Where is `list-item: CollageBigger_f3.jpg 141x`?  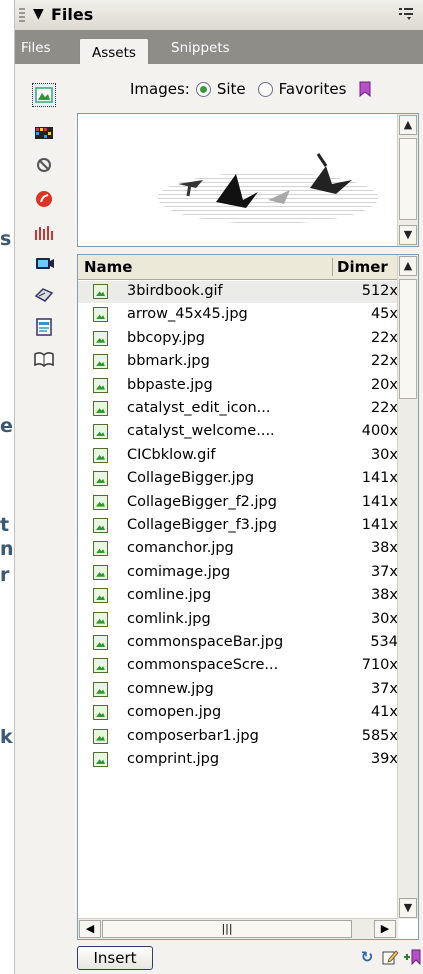 list-item: CollageBigger_f3.jpg 141x is located at coordinates (238, 526).